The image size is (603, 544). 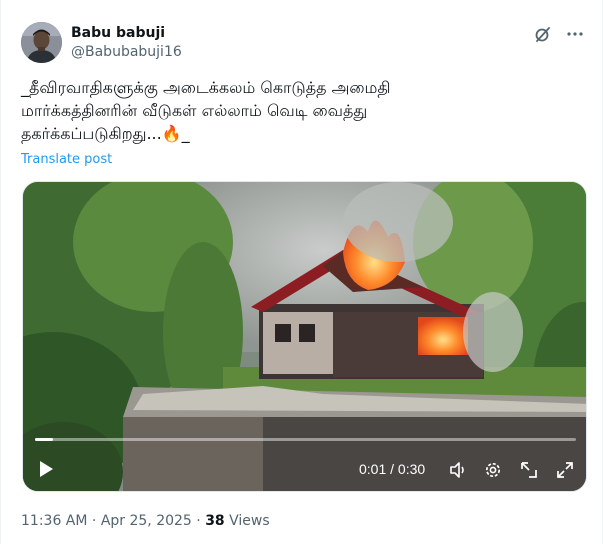 I want to click on video-progress-bar, so click(x=305, y=439).